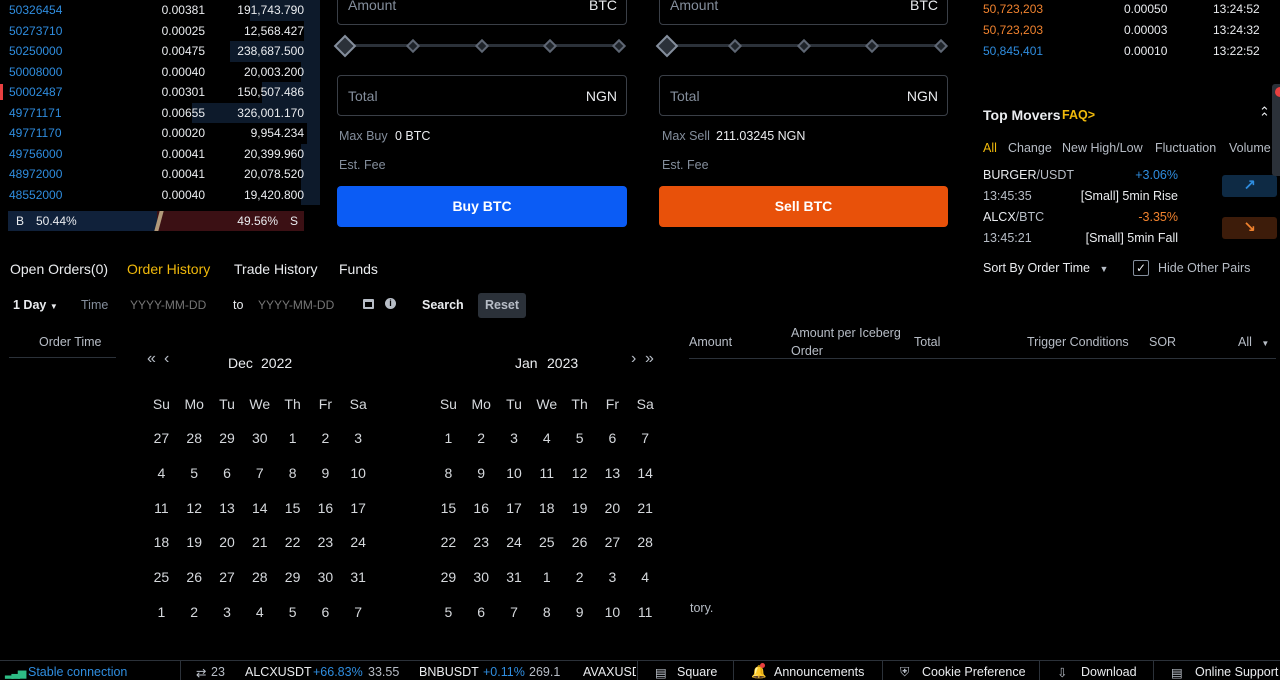 The height and width of the screenshot is (680, 1280). I want to click on calendar-day: 24, so click(514, 542).